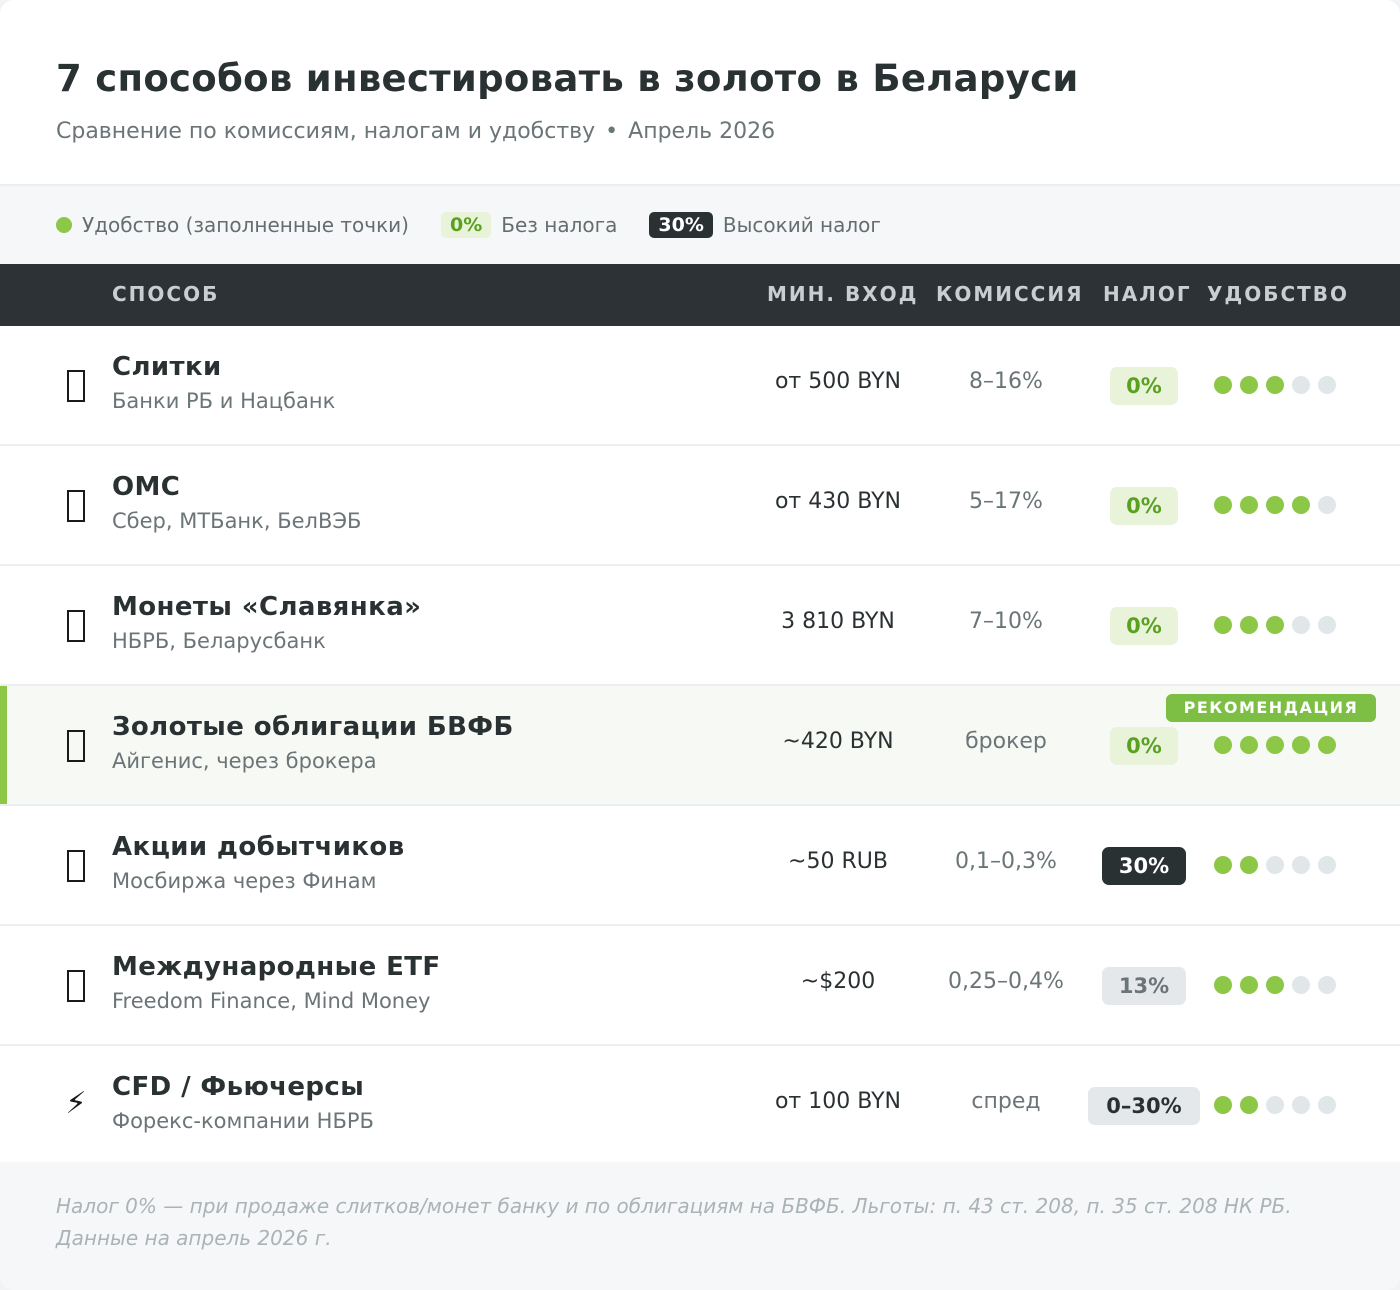 This screenshot has width=1400, height=1290. What do you see at coordinates (1144, 1106) in the screenshot?
I see `tax-badge: 0–30%` at bounding box center [1144, 1106].